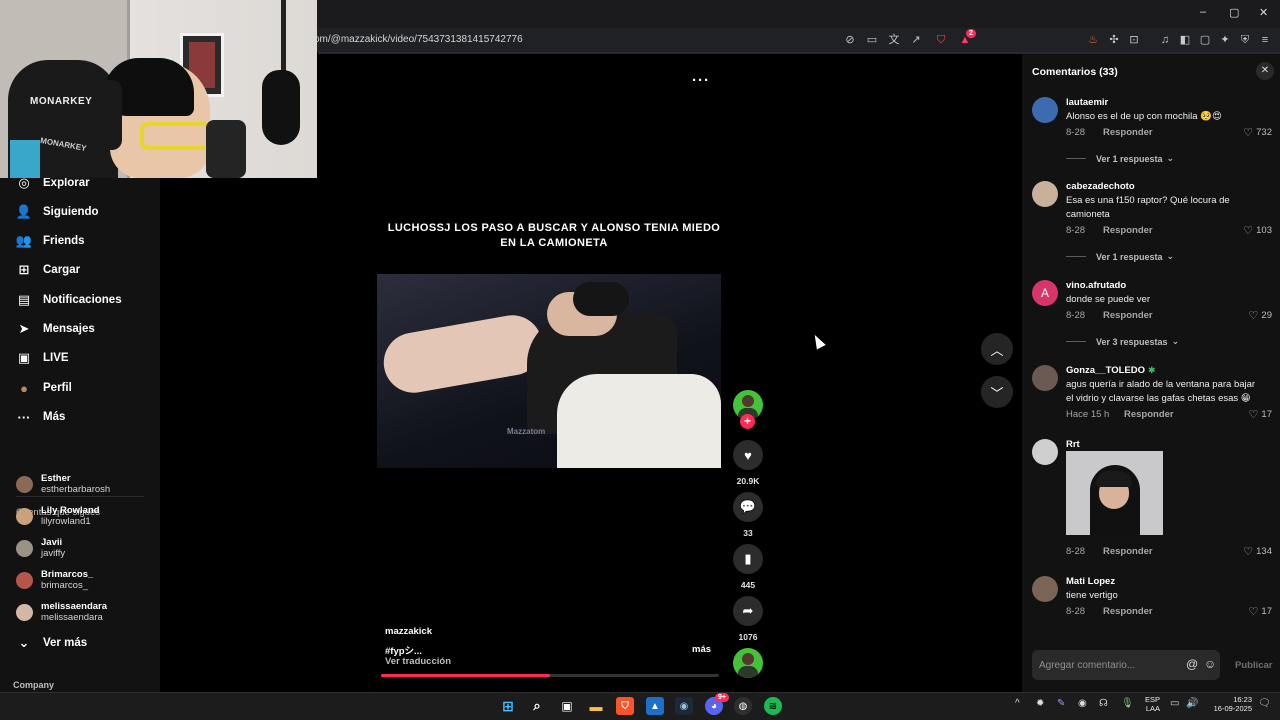 This screenshot has height=720, width=1280. What do you see at coordinates (997, 392) in the screenshot?
I see `next-video-button: ﹀` at bounding box center [997, 392].